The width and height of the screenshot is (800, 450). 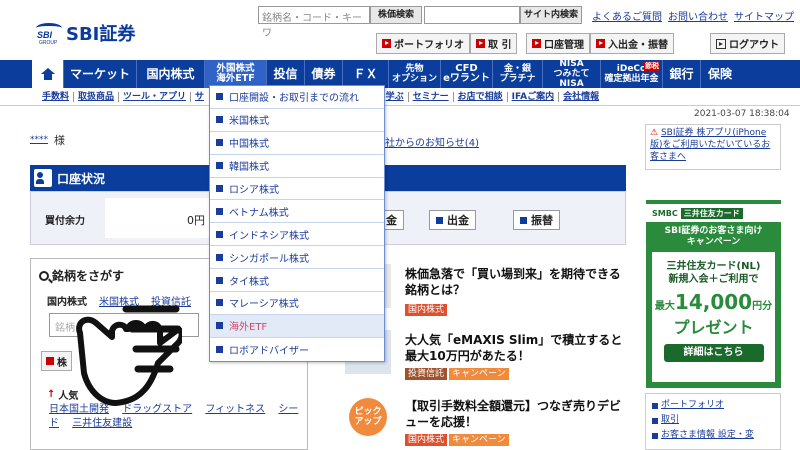 What do you see at coordinates (396, 15) in the screenshot?
I see `stock-search-button: 株価検索` at bounding box center [396, 15].